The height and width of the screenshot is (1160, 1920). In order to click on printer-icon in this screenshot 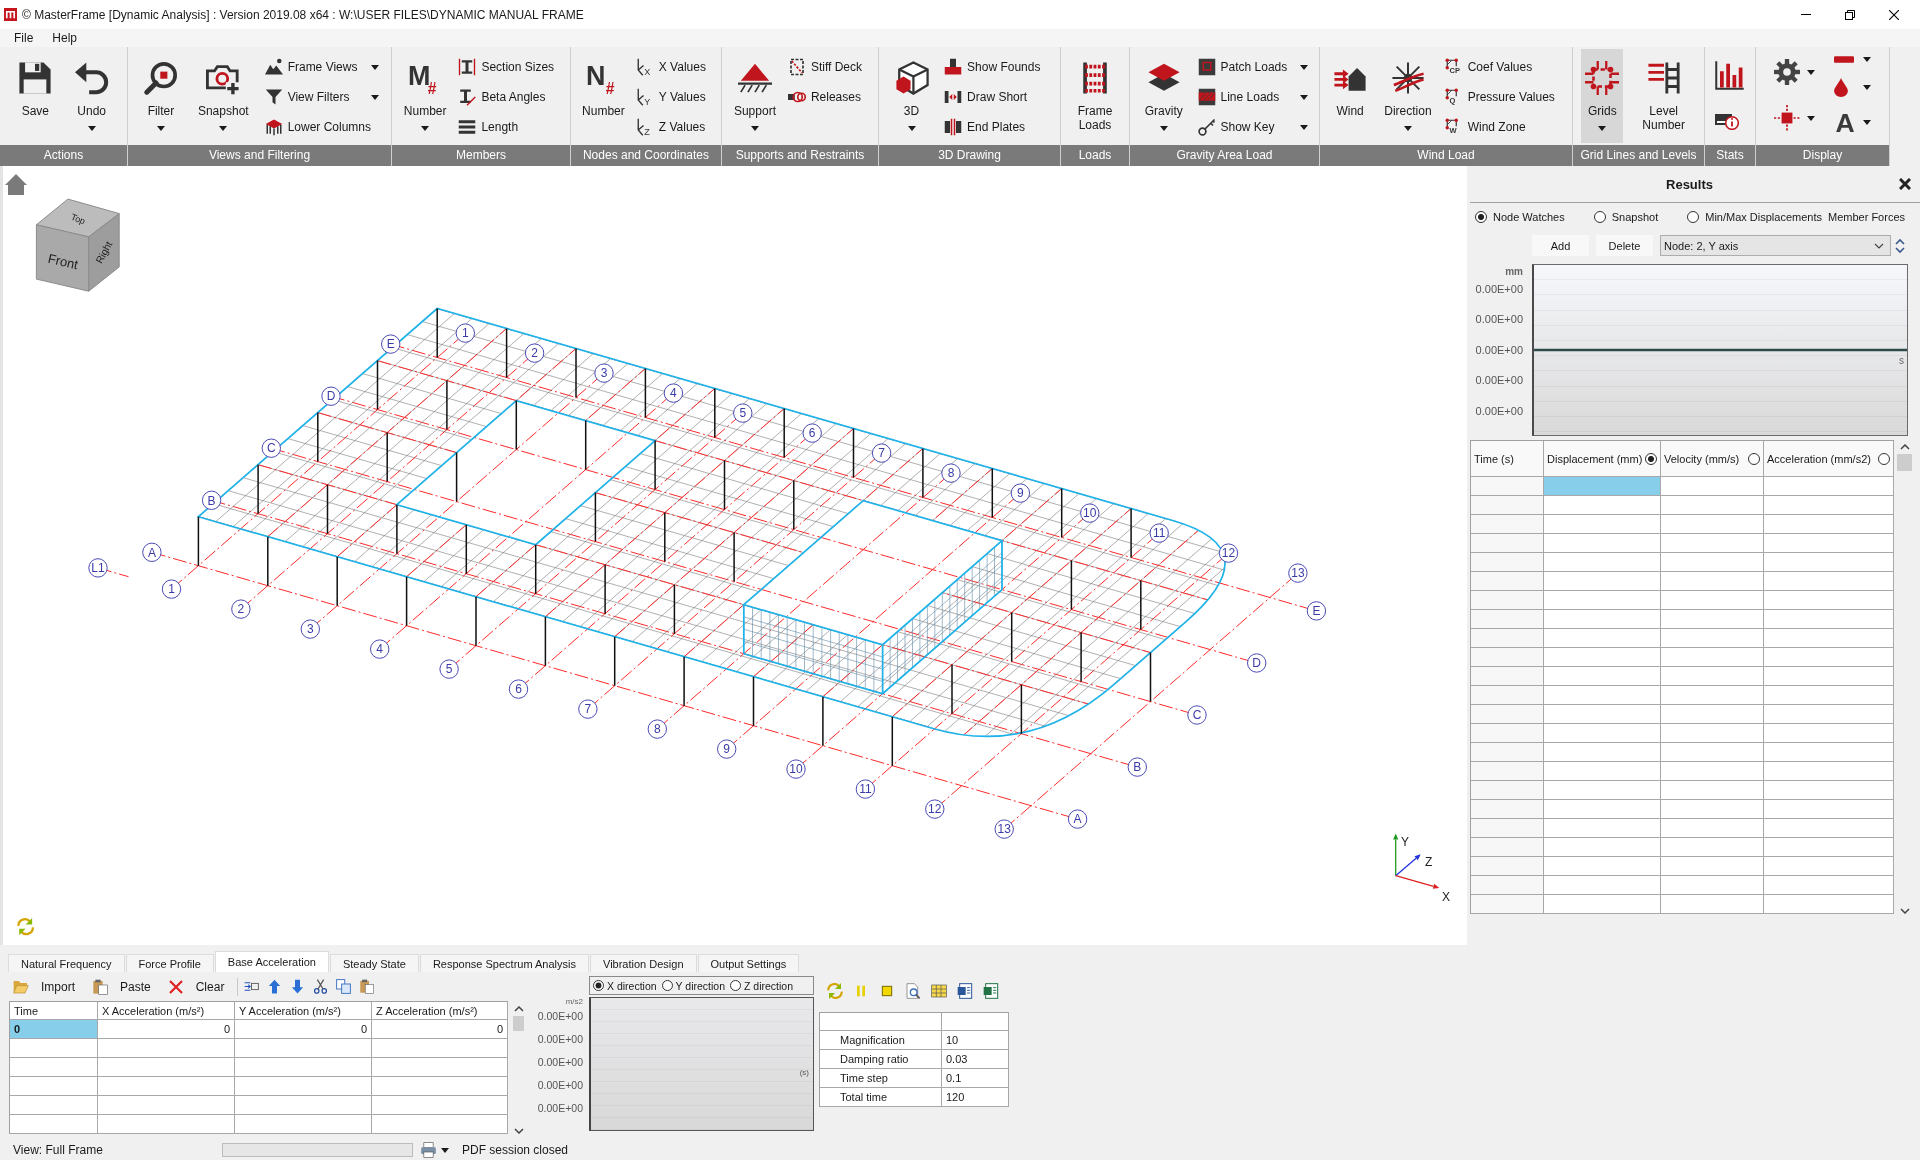, I will do `click(428, 1150)`.